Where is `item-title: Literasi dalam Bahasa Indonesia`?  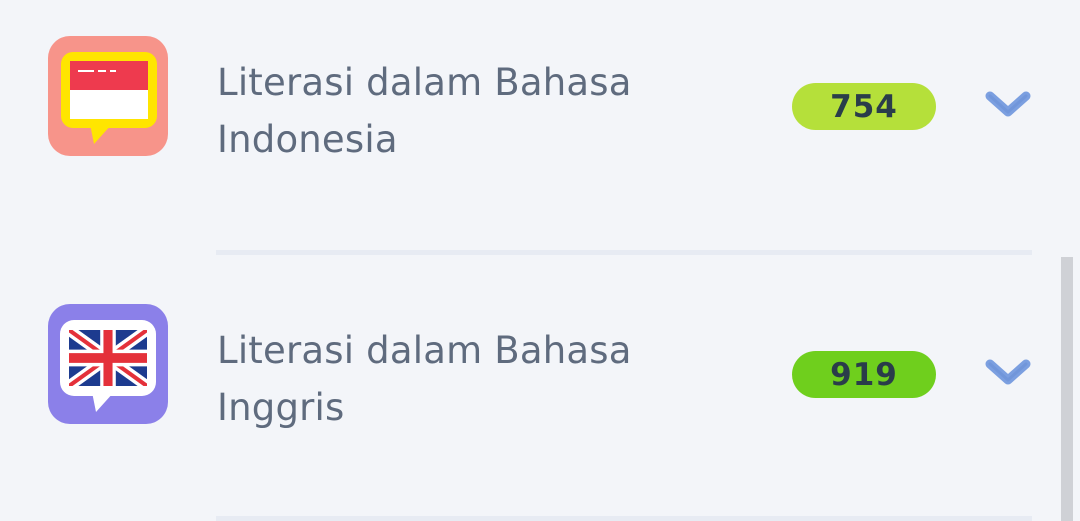 item-title: Literasi dalam Bahasa Indonesia is located at coordinates (477, 111).